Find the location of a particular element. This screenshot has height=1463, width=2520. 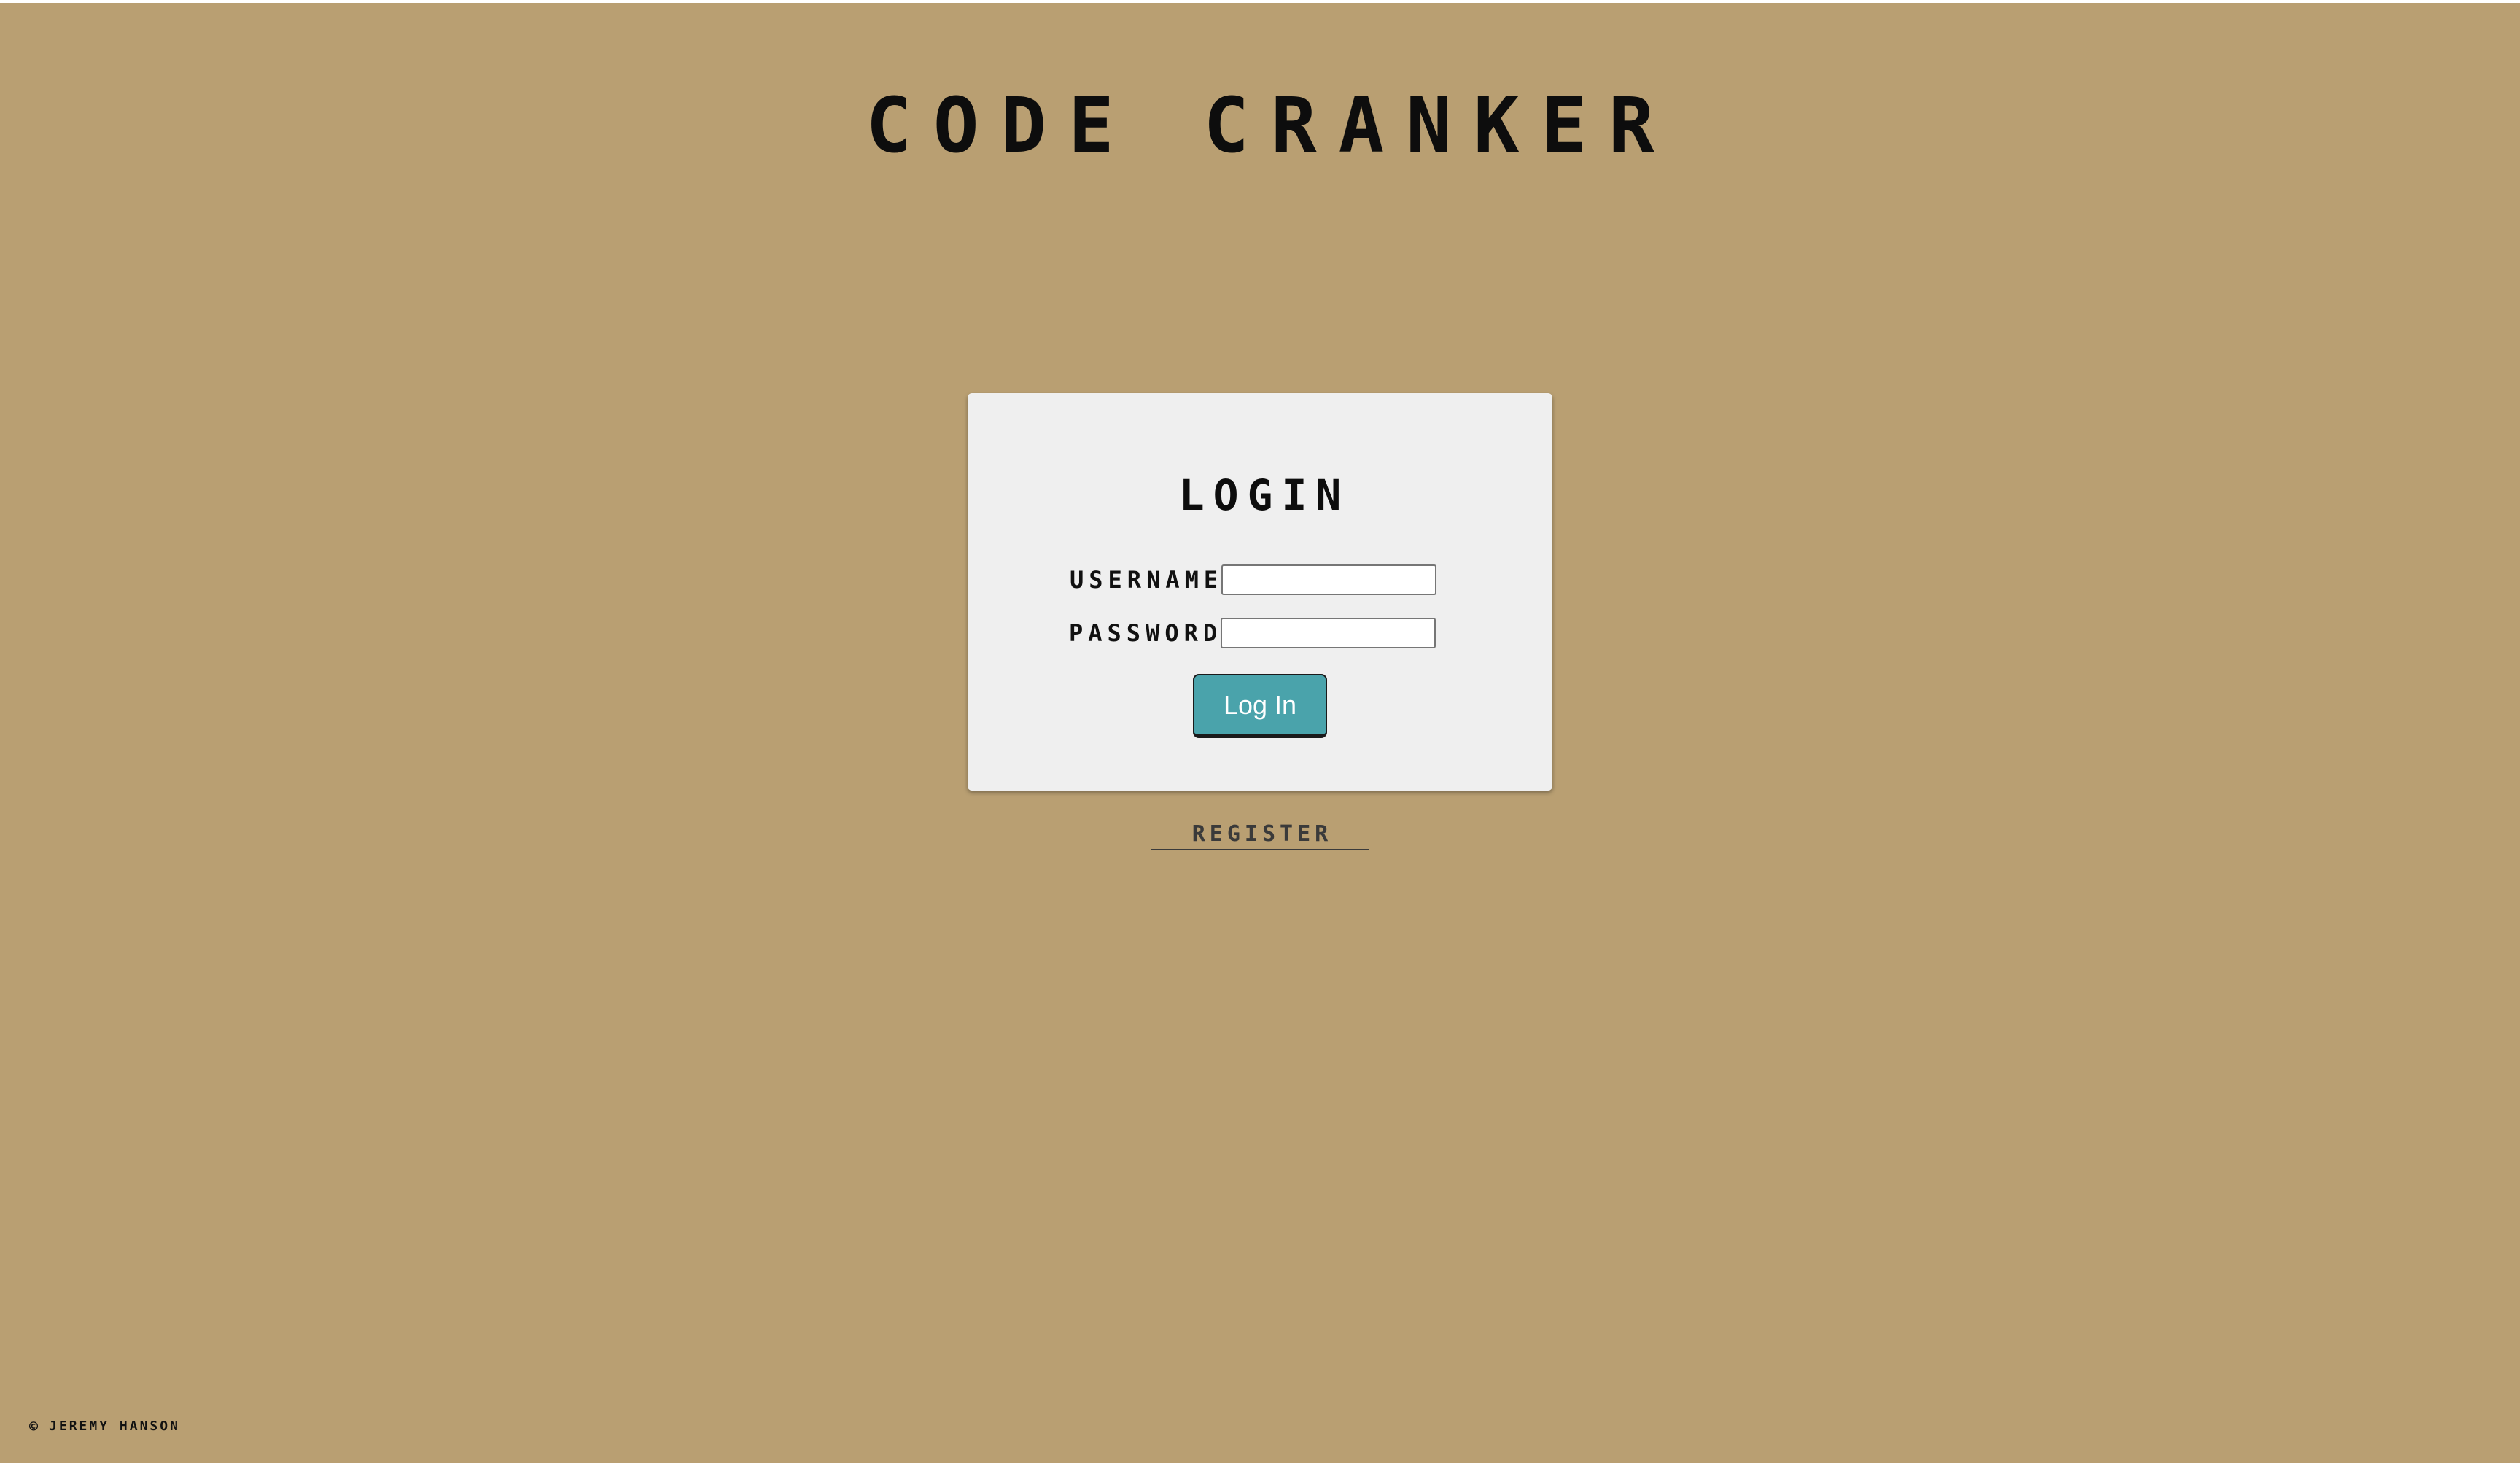

password-label: PASSWORD: is located at coordinates (1155, 633).